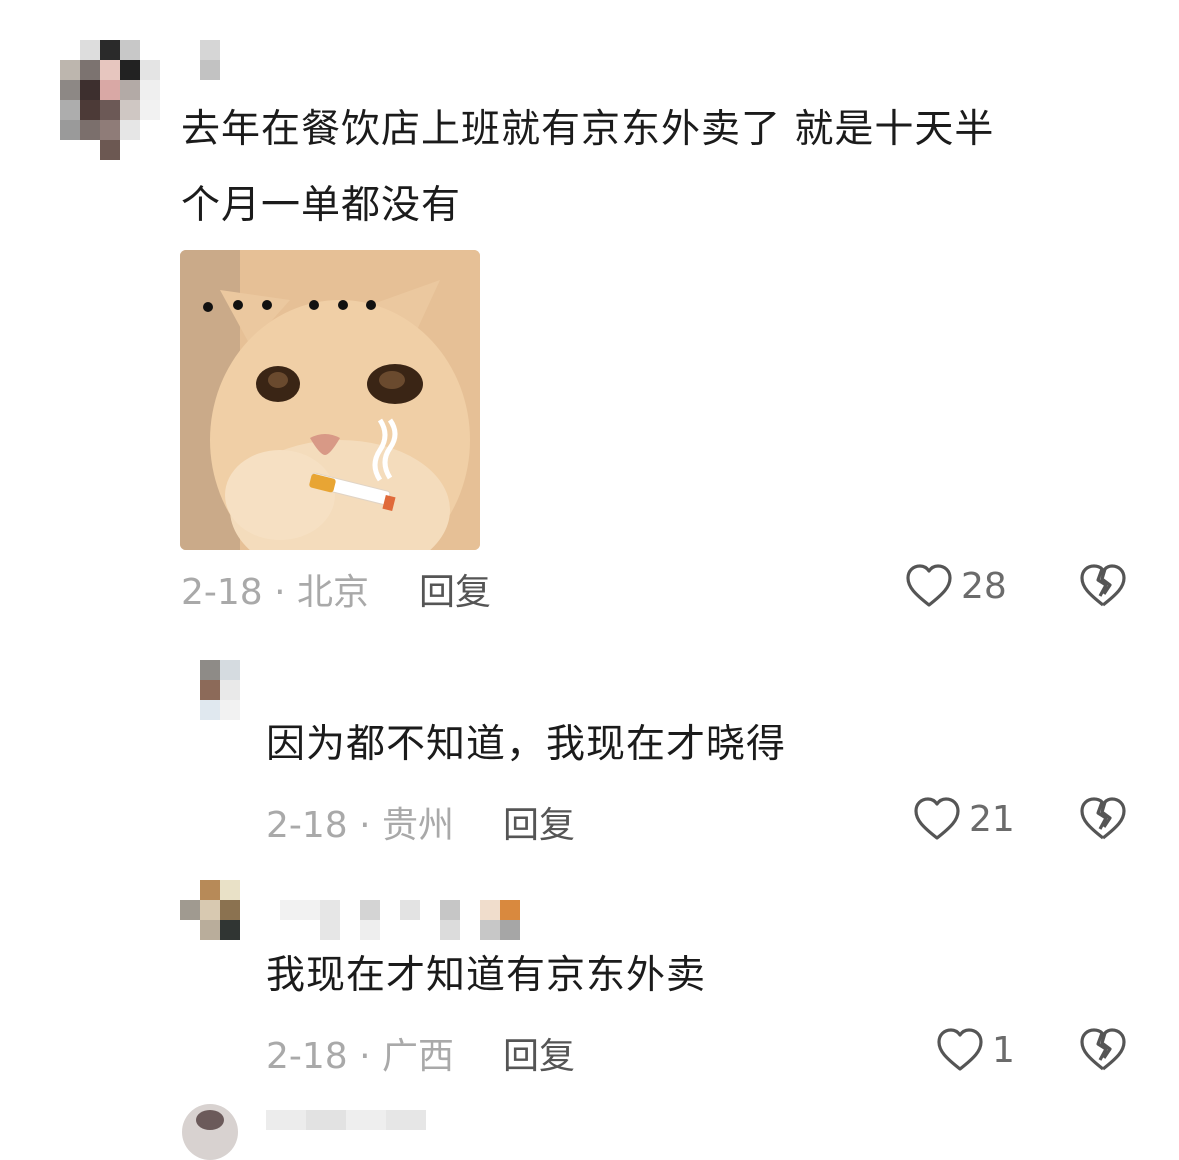  What do you see at coordinates (418, 1056) in the screenshot?
I see `comment-location: 广西` at bounding box center [418, 1056].